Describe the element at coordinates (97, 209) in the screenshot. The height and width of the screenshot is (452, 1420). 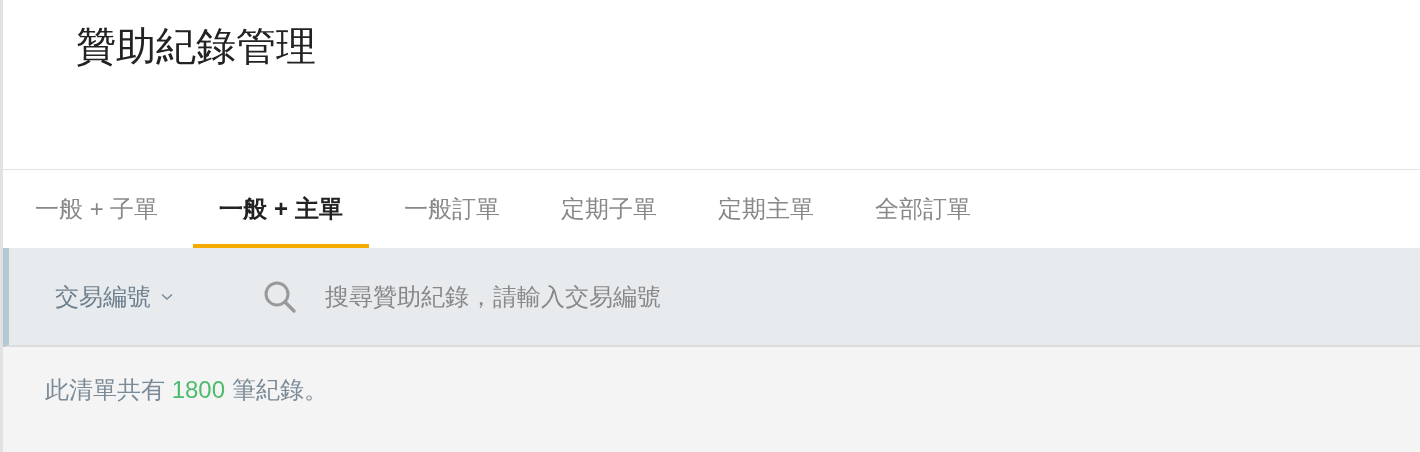
I see `tab: 一般 + 子單` at that location.